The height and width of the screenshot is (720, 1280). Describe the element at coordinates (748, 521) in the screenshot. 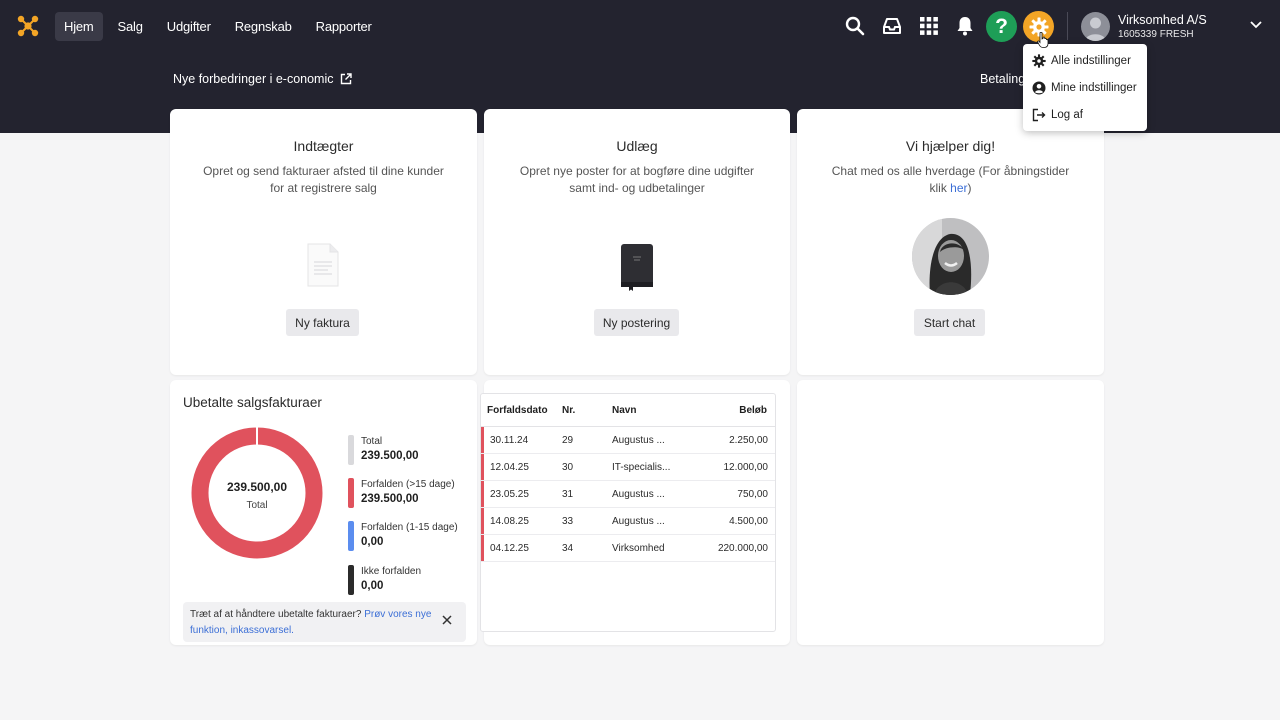

I see `cell-amount: 4.500,00` at that location.